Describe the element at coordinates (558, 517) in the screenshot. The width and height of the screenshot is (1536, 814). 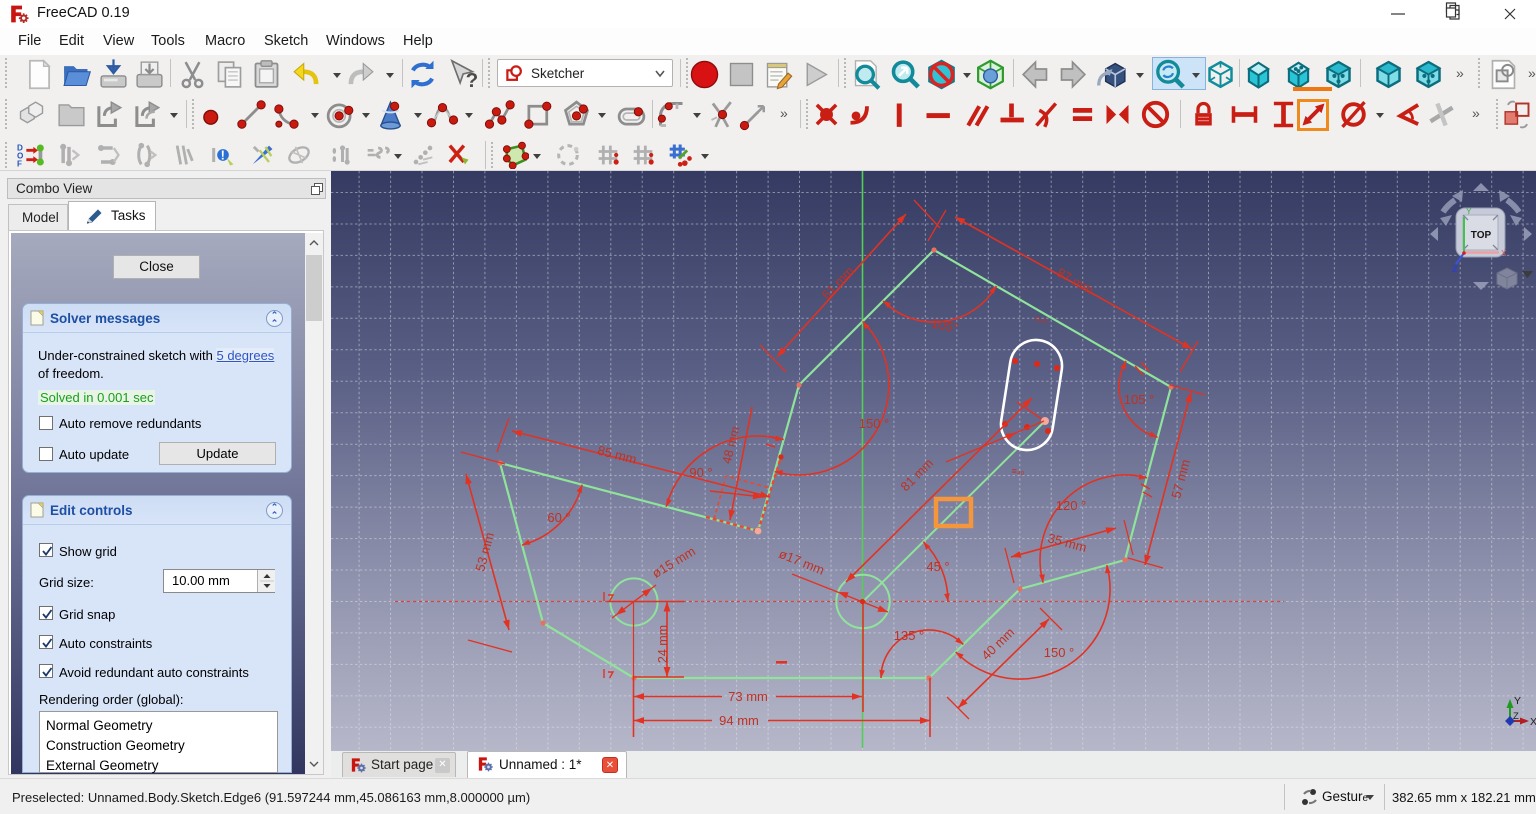
I see `svg-text: 60 °` at that location.